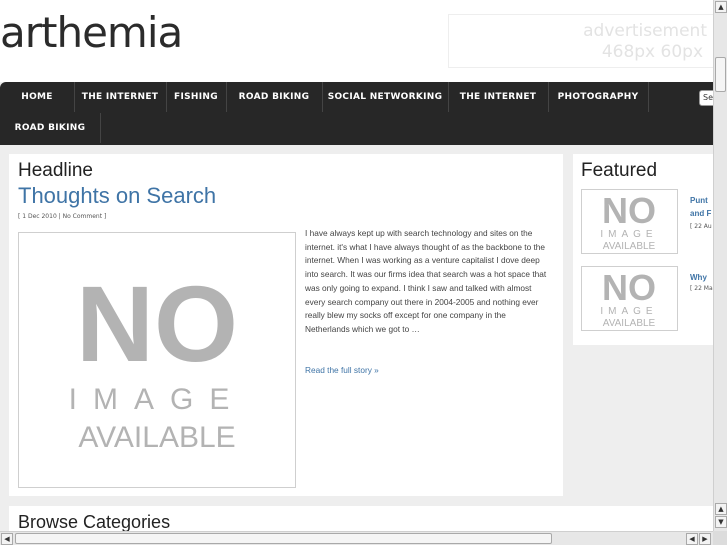 The height and width of the screenshot is (545, 727). I want to click on read-more-link: Read the full story », so click(342, 370).